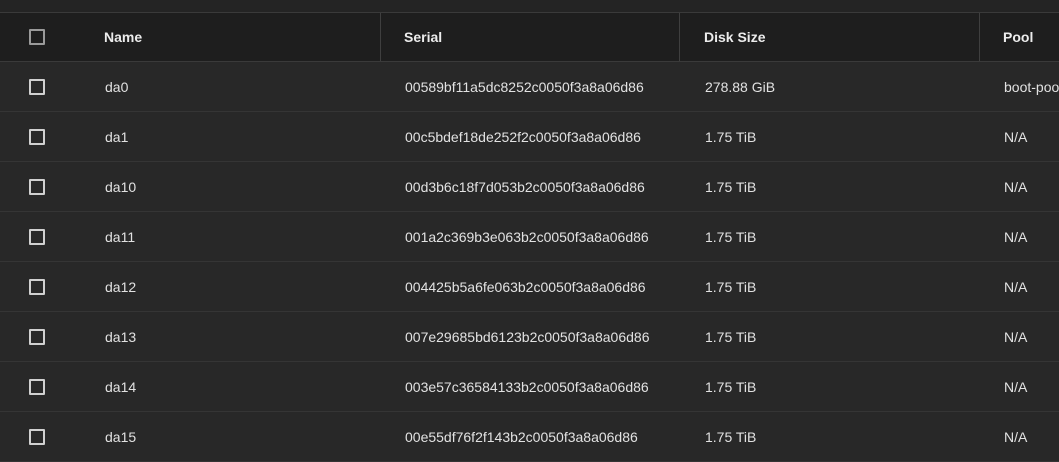 Image resolution: width=1059 pixels, height=462 pixels. What do you see at coordinates (121, 386) in the screenshot?
I see `disk-name: da14` at bounding box center [121, 386].